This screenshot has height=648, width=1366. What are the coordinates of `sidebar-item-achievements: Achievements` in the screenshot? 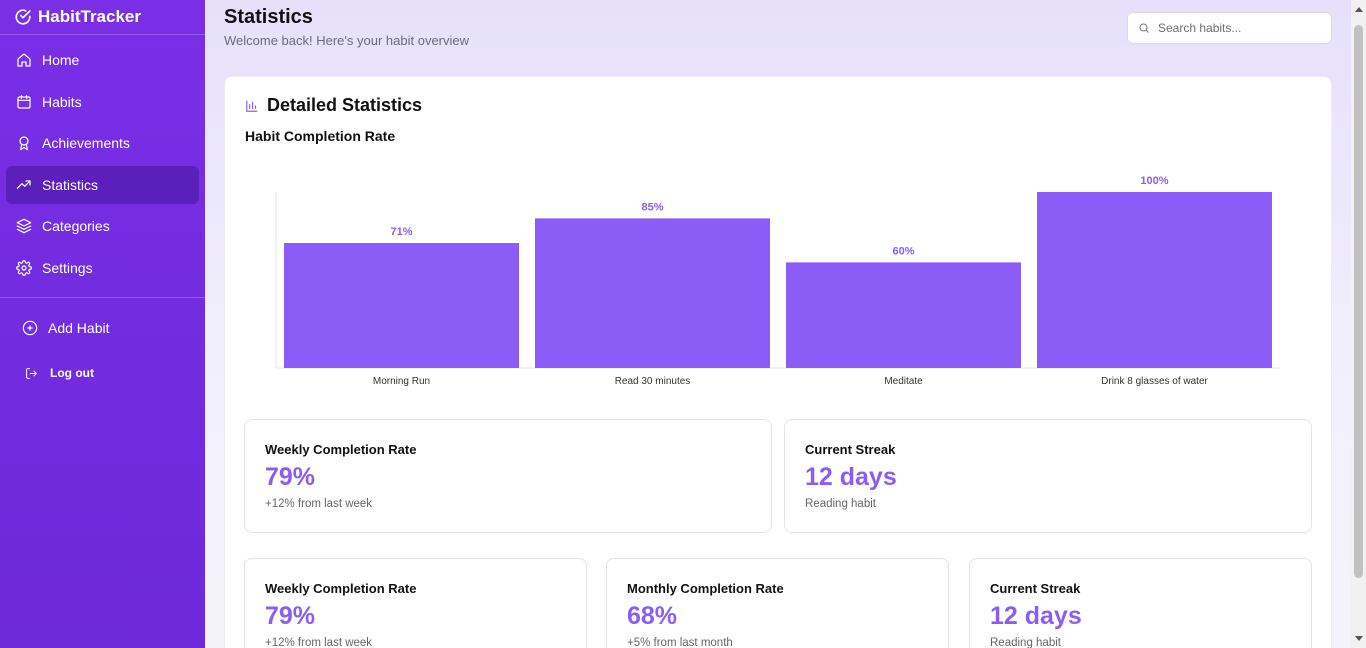 It's located at (102, 143).